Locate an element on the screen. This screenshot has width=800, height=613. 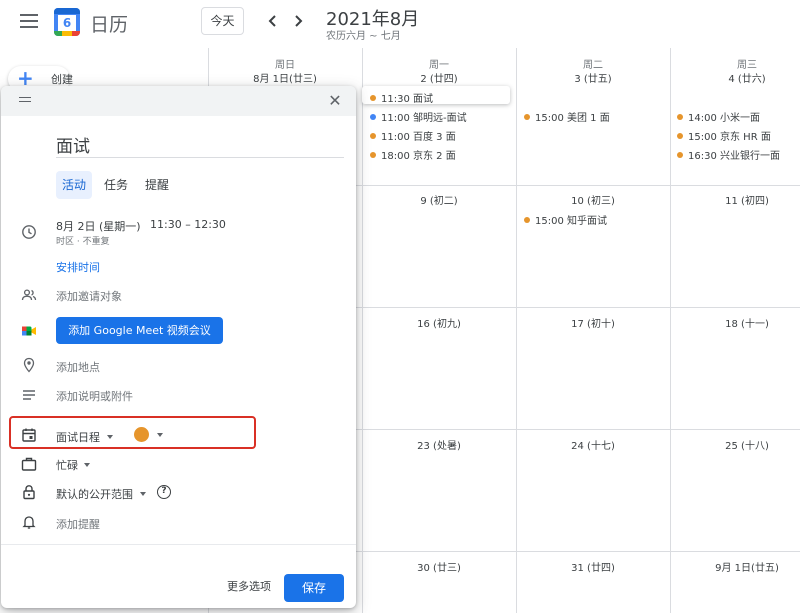
event-chip: 11:00 邹明远-面试 is located at coordinates (418, 116).